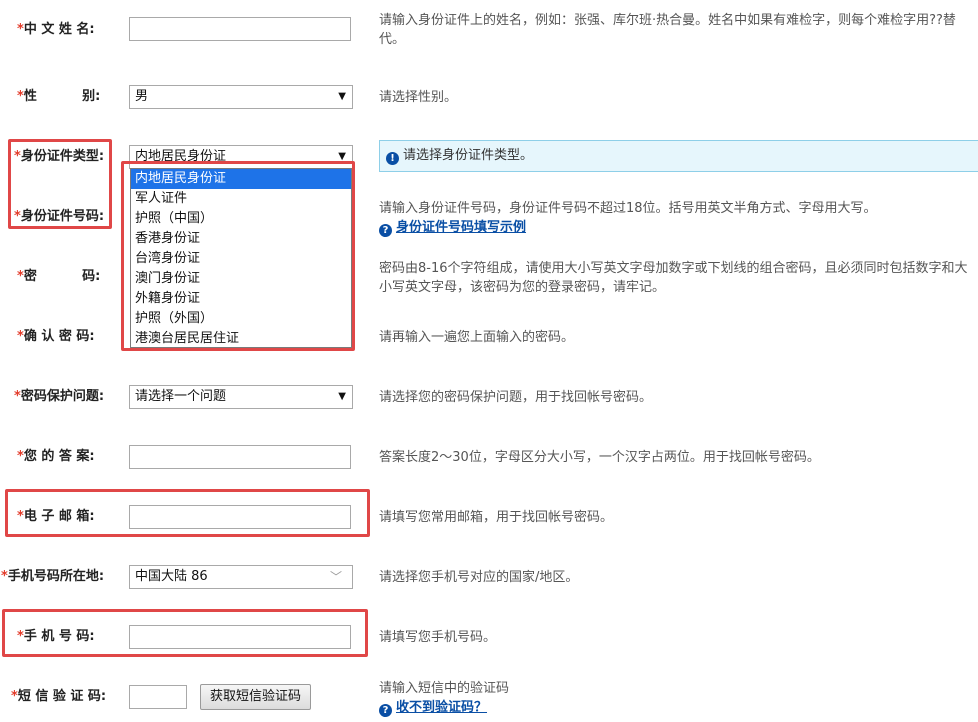 The width and height of the screenshot is (978, 722). Describe the element at coordinates (241, 97) in the screenshot. I see `gender-select: 男 ▼` at that location.